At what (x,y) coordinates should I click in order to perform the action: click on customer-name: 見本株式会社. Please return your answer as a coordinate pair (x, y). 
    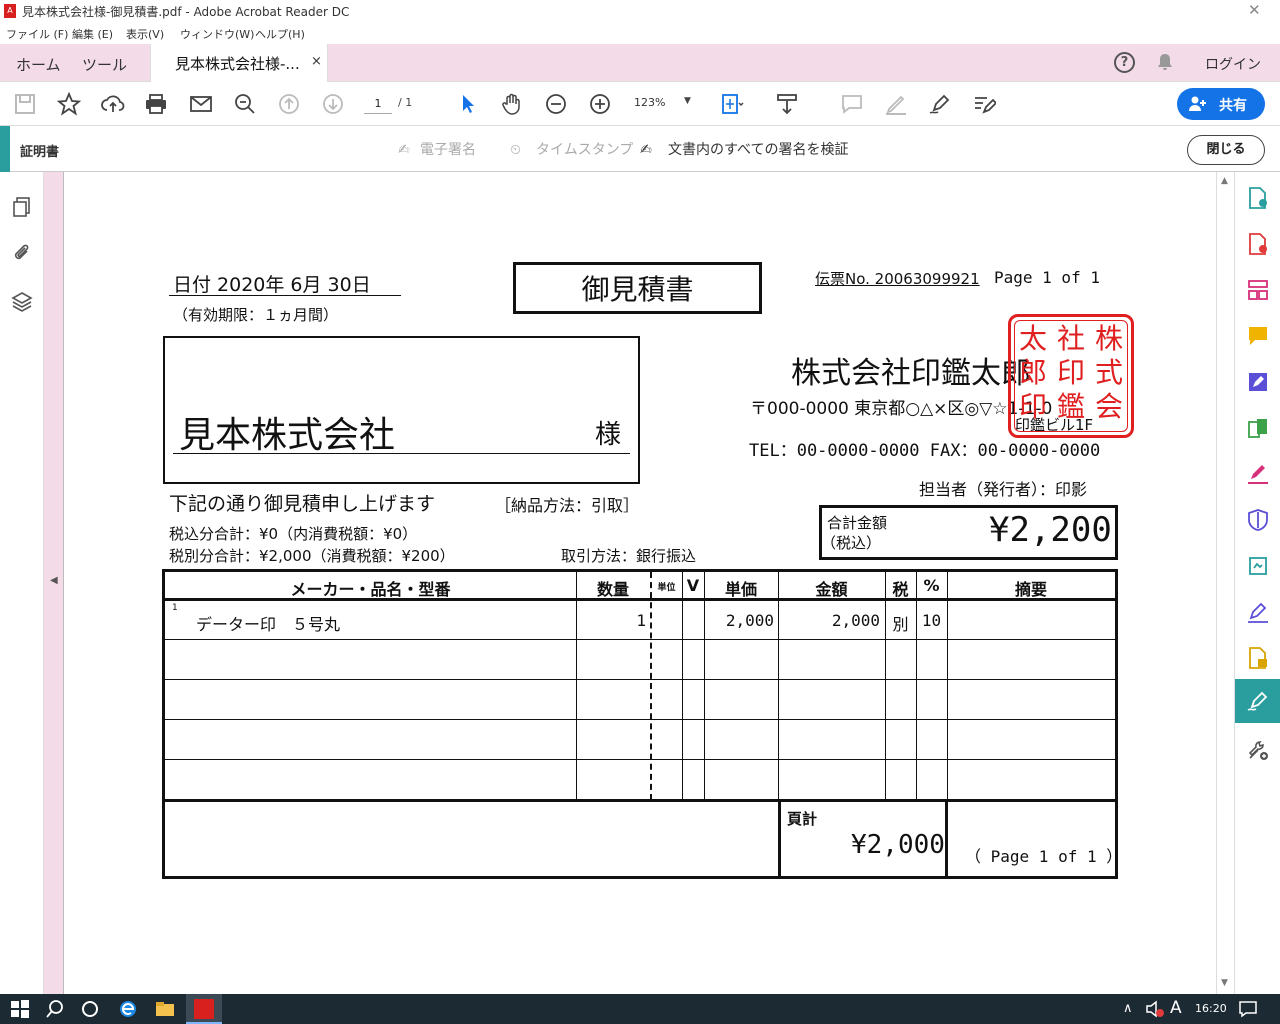
    Looking at the image, I should click on (287, 435).